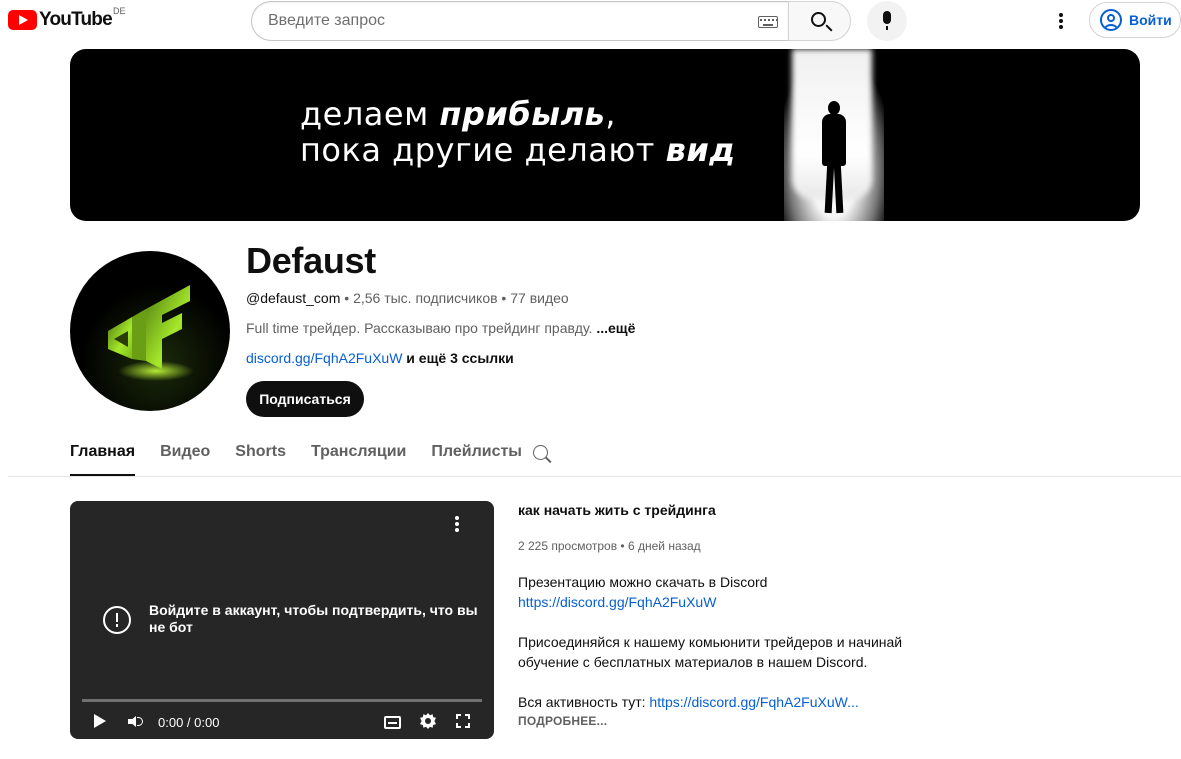 This screenshot has width=1181, height=759. I want to click on channel-links: discord.gg/FqhA2FuXuW и ещё 3 ссылки, so click(380, 358).